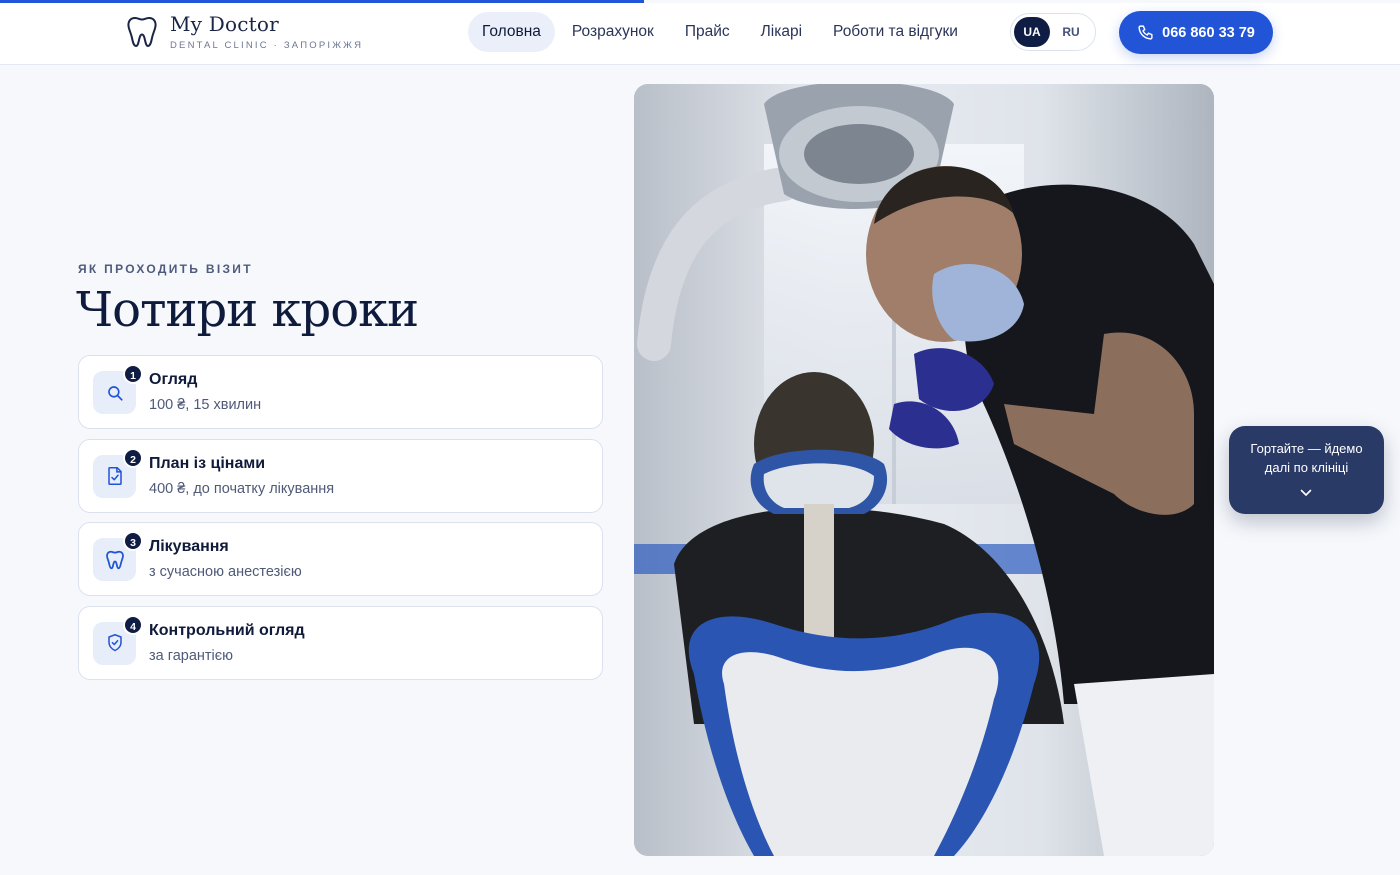 The image size is (1400, 875). What do you see at coordinates (613, 32) in the screenshot?
I see `nav-item-calculation: Розрахунок` at bounding box center [613, 32].